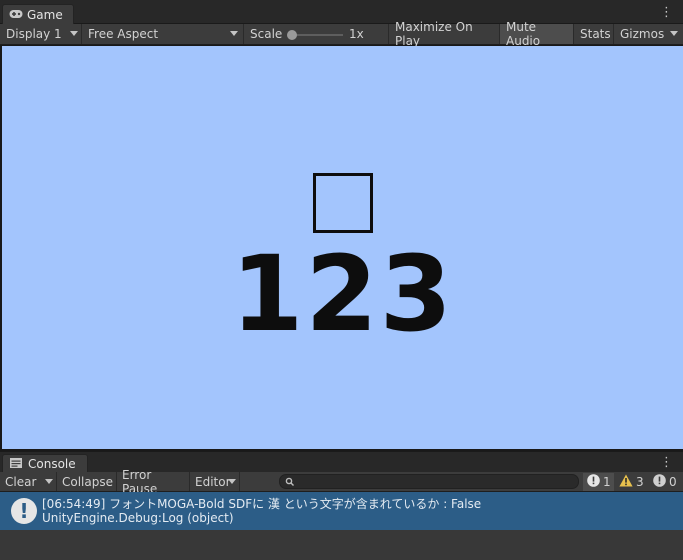  I want to click on info-icon: !, so click(24, 511).